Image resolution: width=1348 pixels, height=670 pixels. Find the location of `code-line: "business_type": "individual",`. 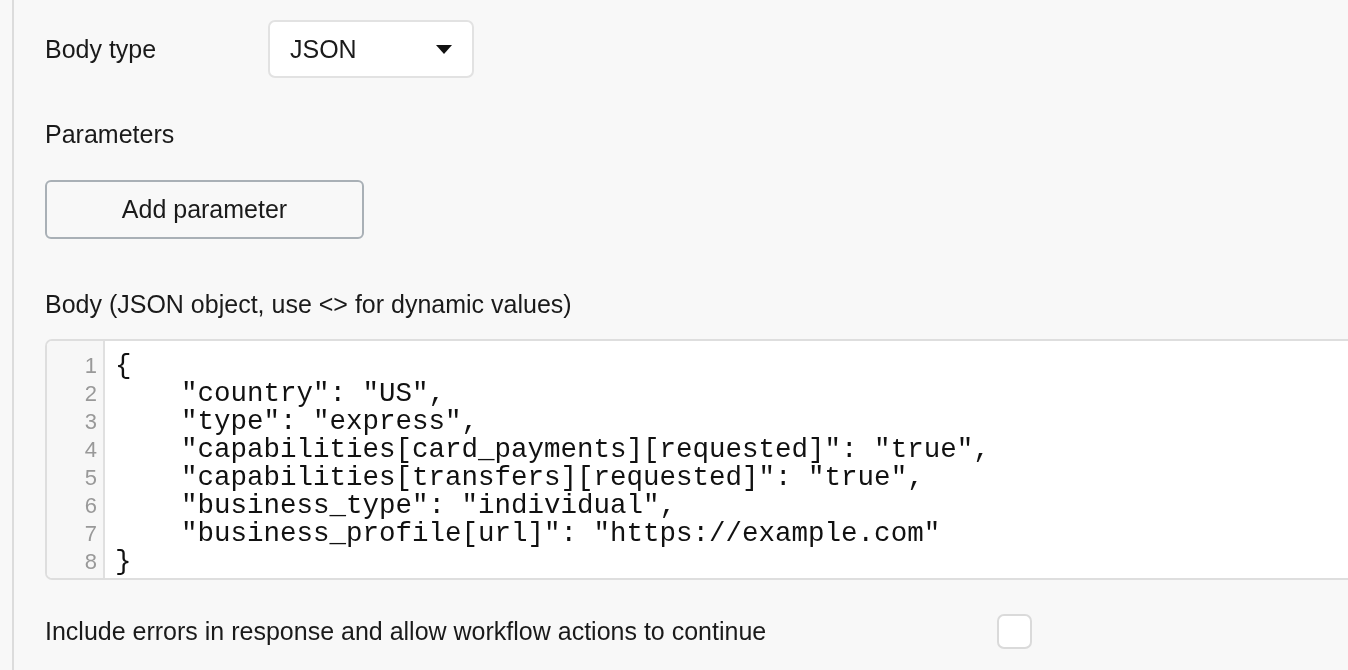

code-line: "business_type": "individual", is located at coordinates (428, 505).